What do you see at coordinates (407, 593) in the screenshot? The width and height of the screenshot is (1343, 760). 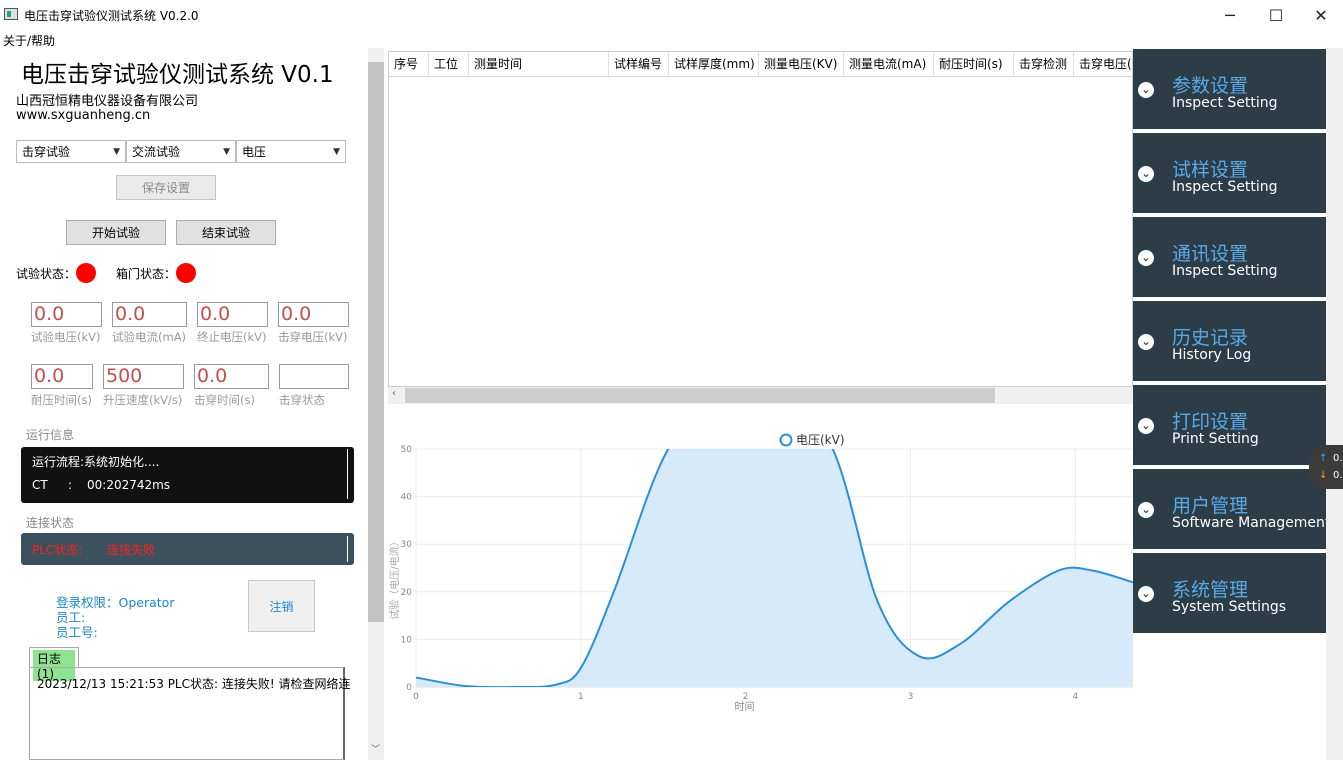 I see `y-tick-label: 20` at bounding box center [407, 593].